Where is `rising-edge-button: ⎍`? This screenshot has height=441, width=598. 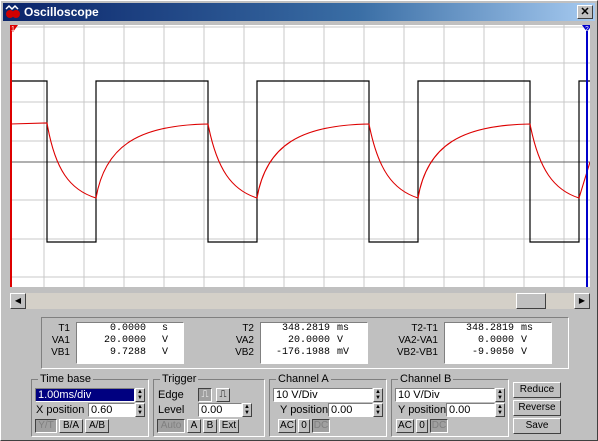 rising-edge-button: ⎍ is located at coordinates (205, 395).